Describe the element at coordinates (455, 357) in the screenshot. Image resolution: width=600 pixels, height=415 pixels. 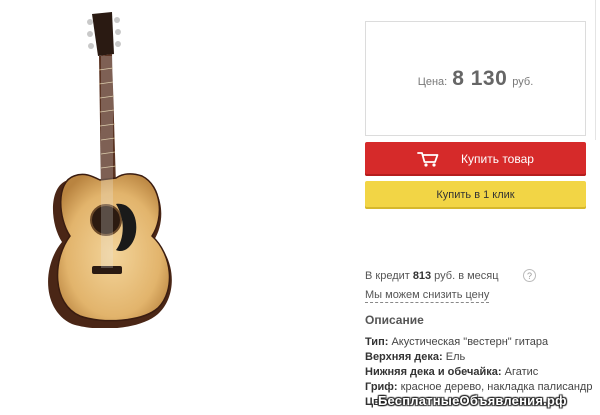
I see `spec-value: Ель` at that location.